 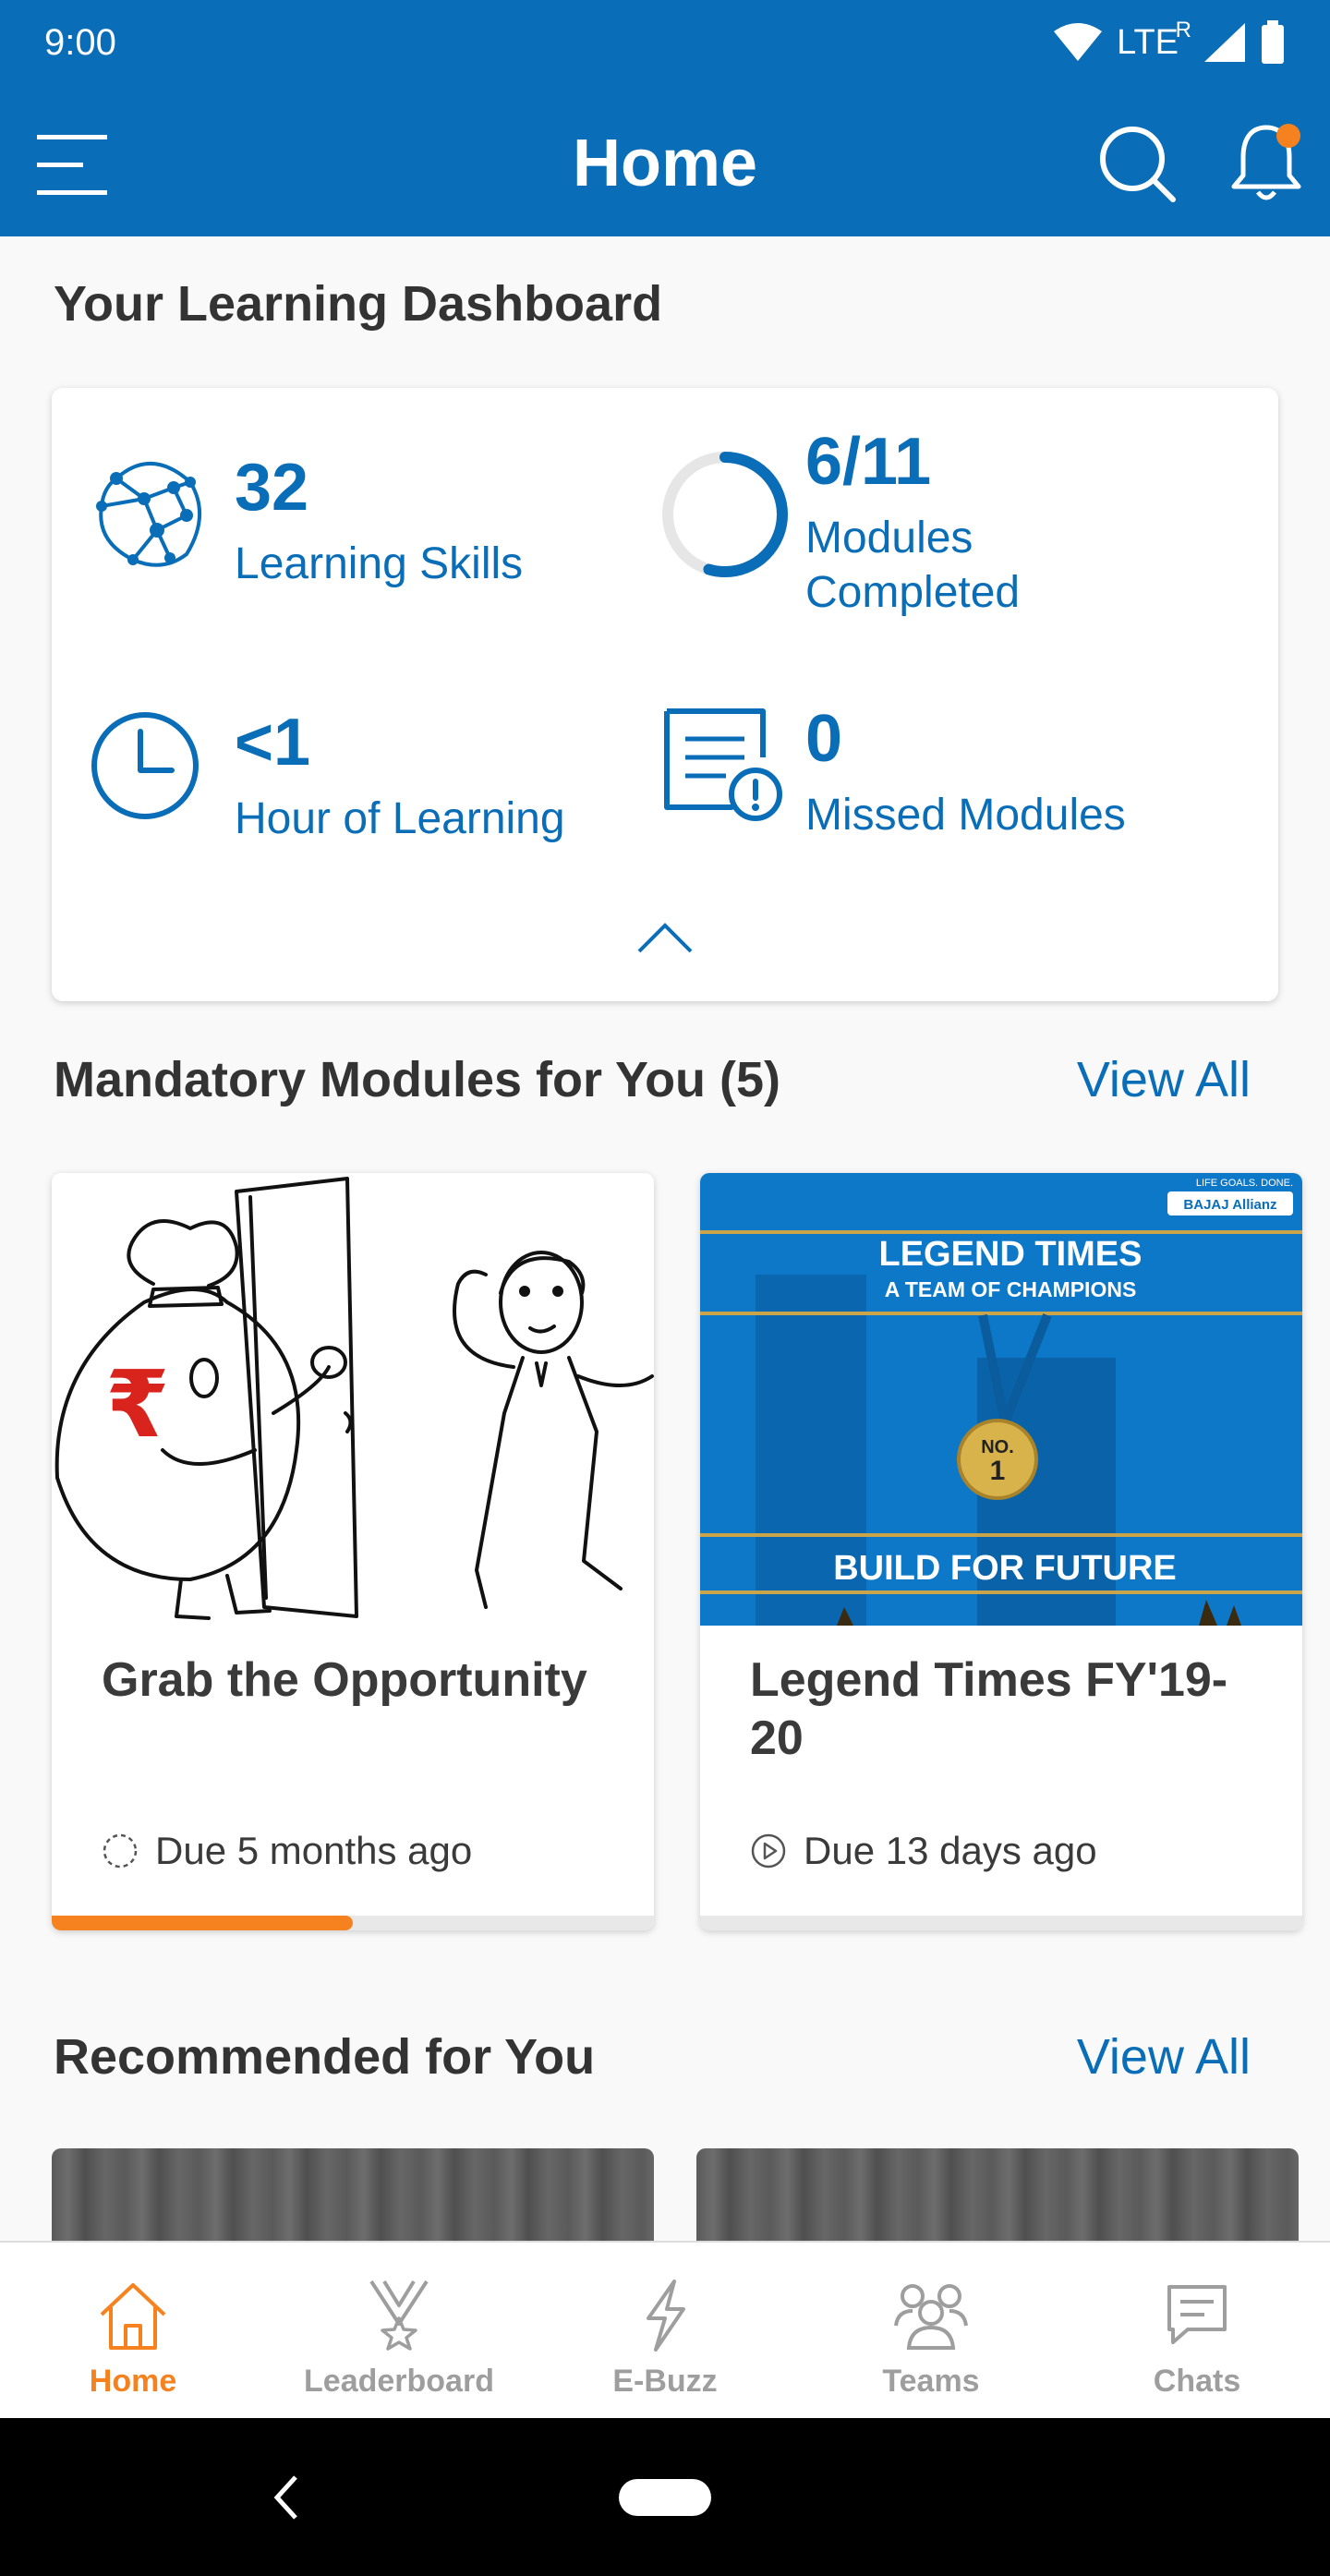 What do you see at coordinates (379, 563) in the screenshot?
I see `skills-label: Learning Skills` at bounding box center [379, 563].